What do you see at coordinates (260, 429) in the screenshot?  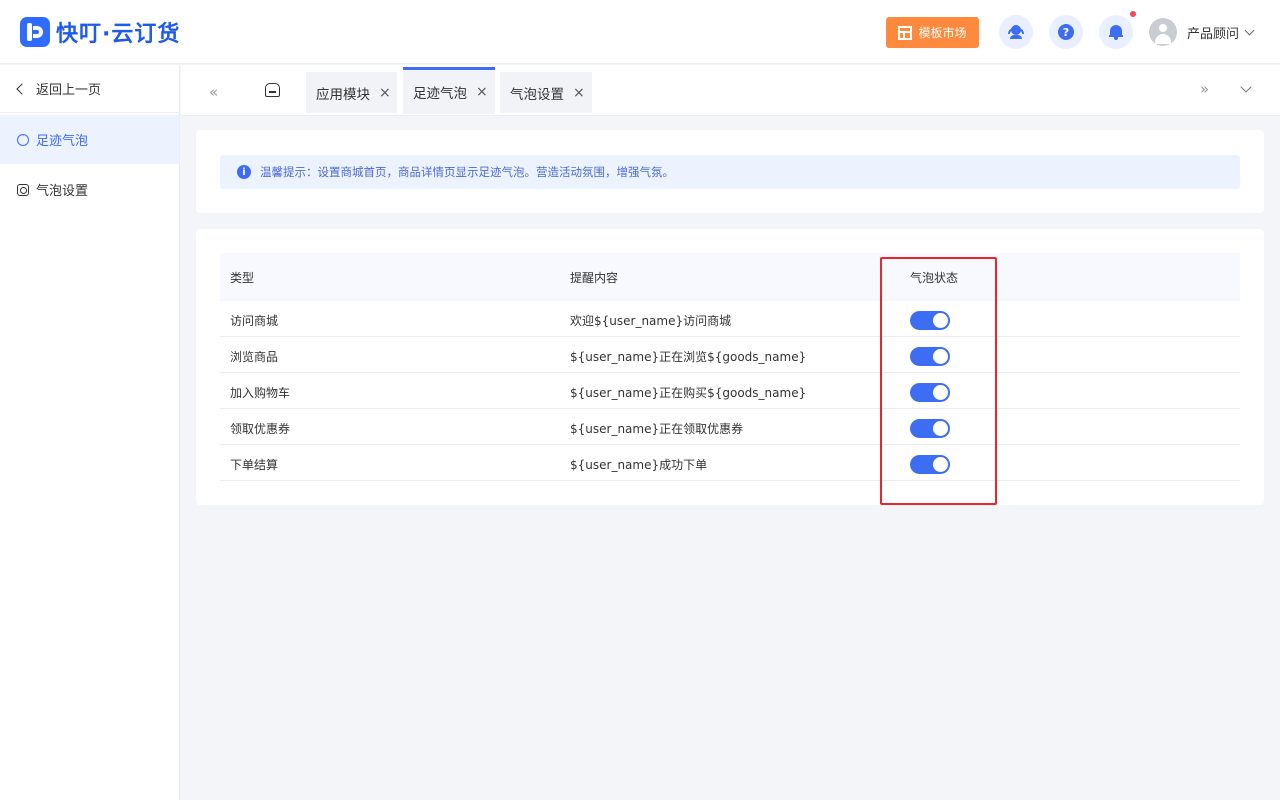 I see `row-type: 领取优惠券` at bounding box center [260, 429].